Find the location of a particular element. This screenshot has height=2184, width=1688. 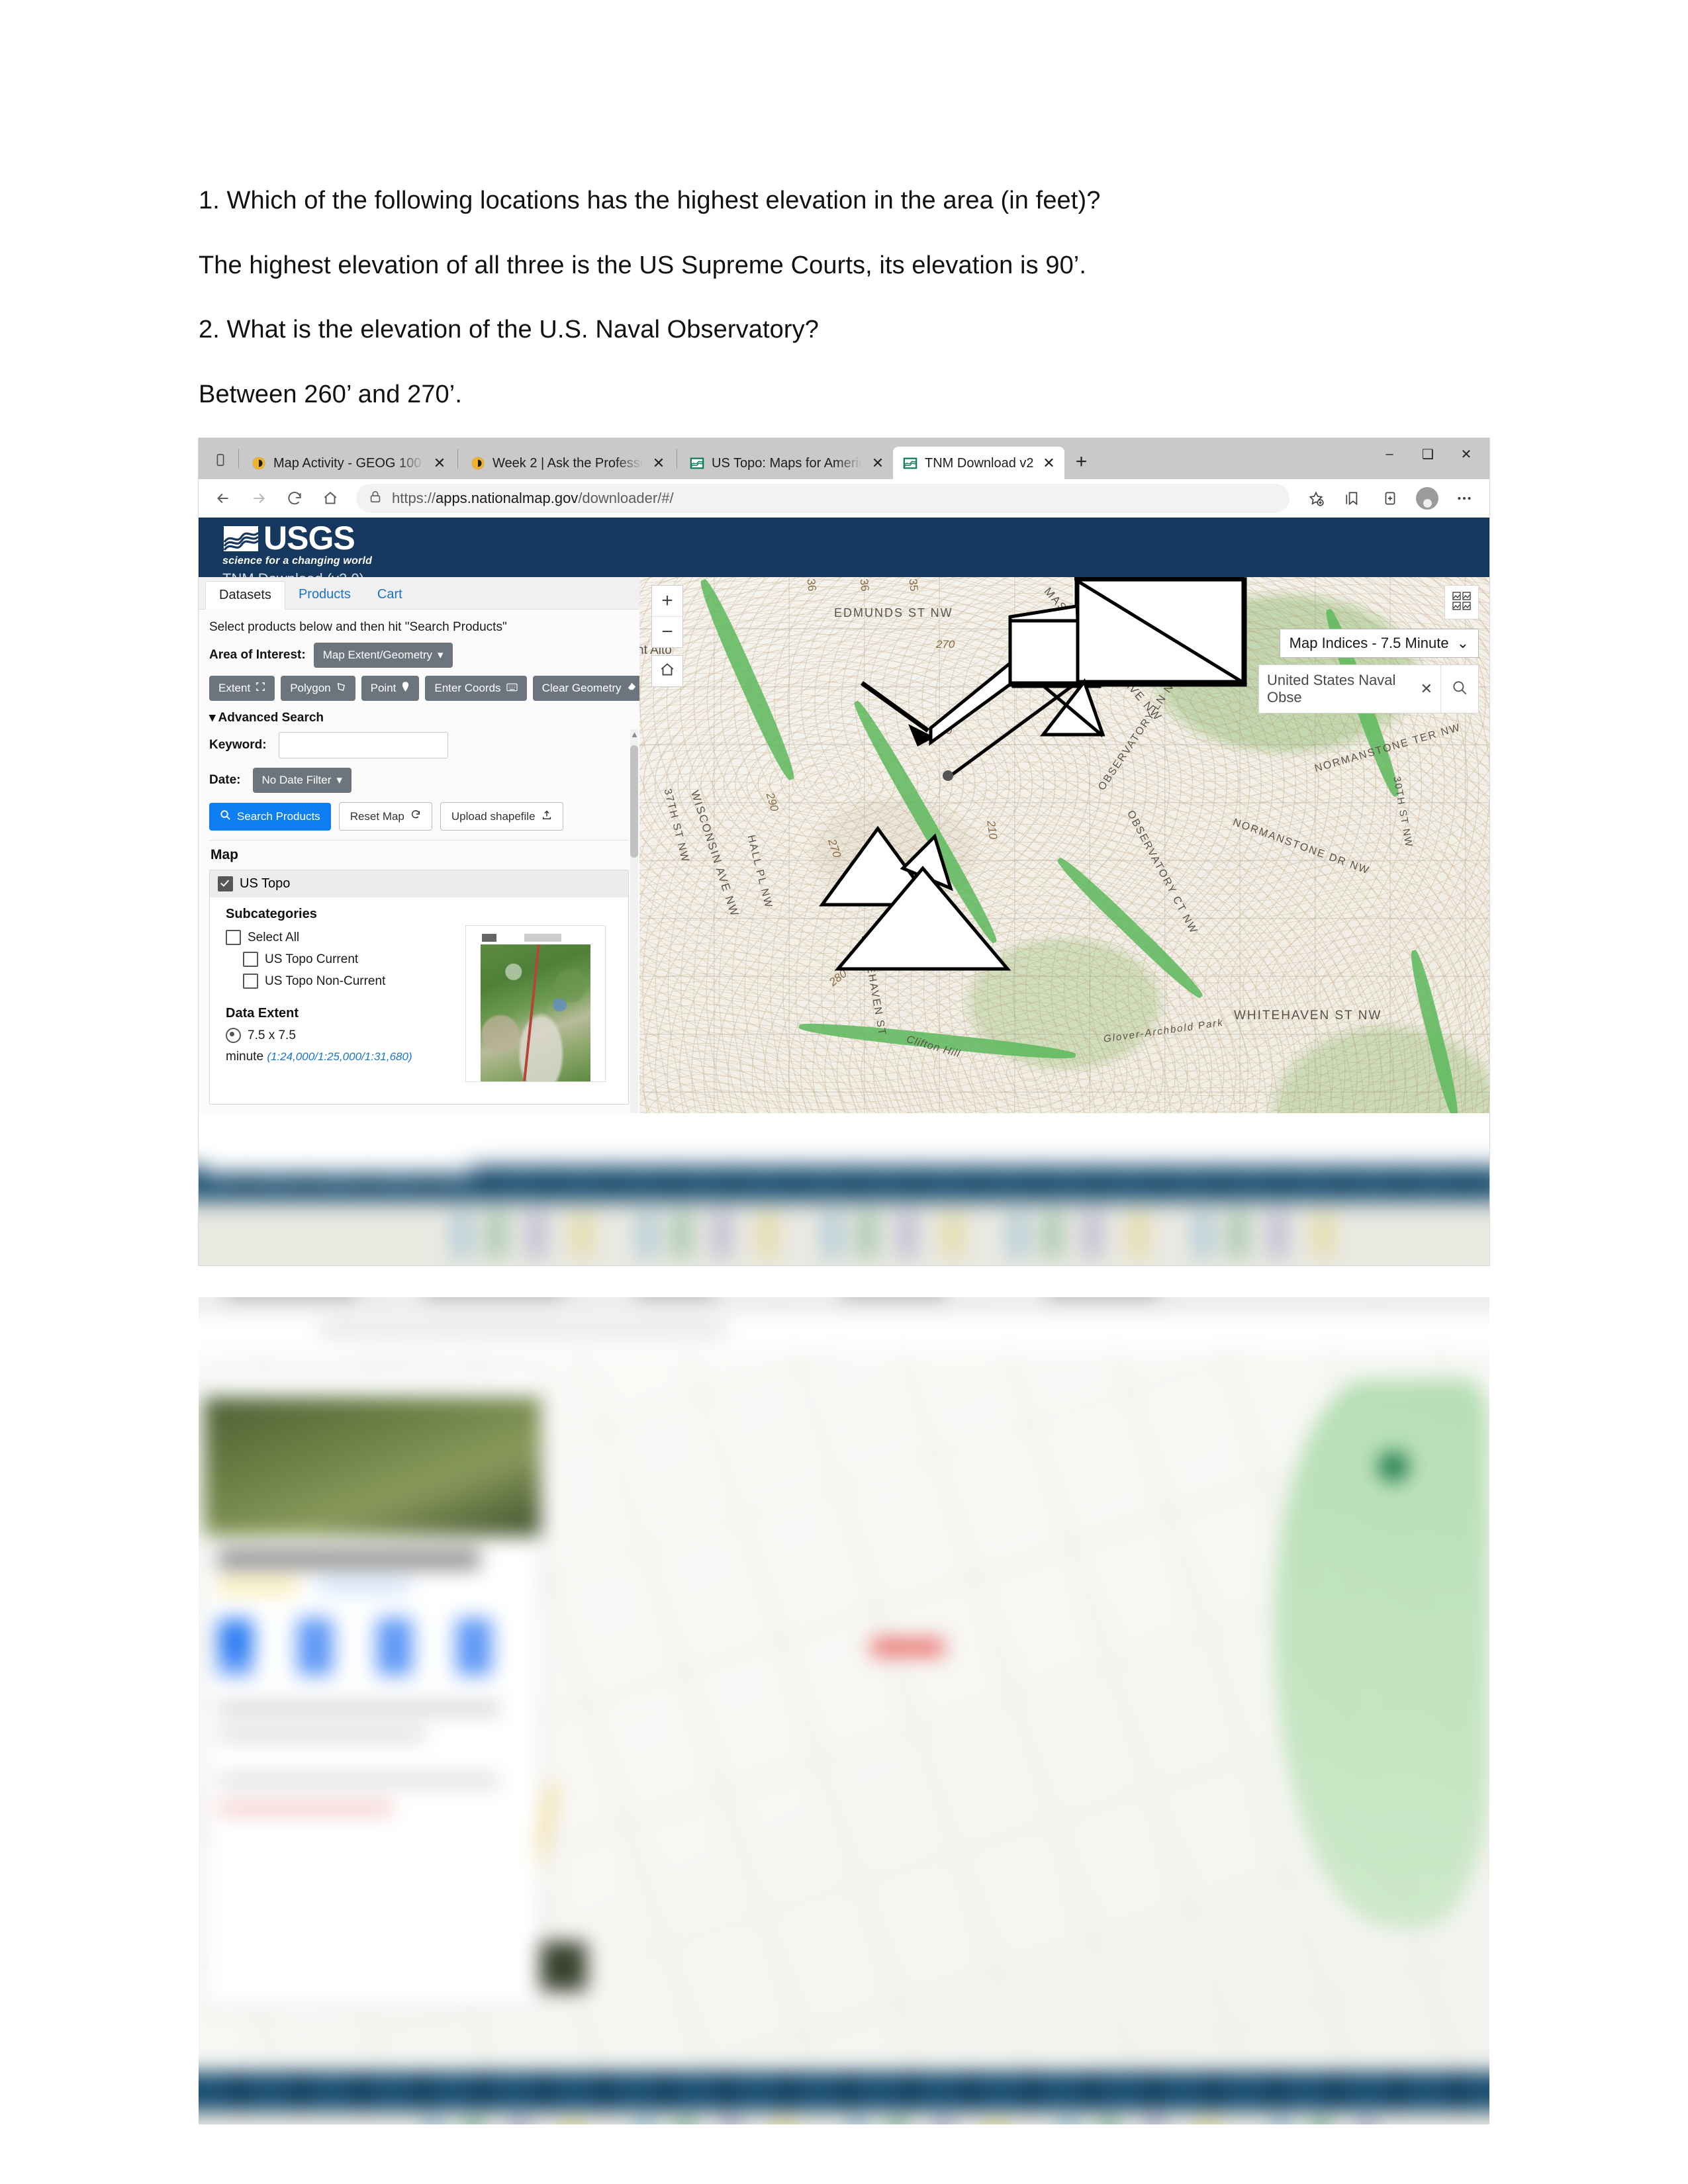

map-search-button is located at coordinates (1459, 689).